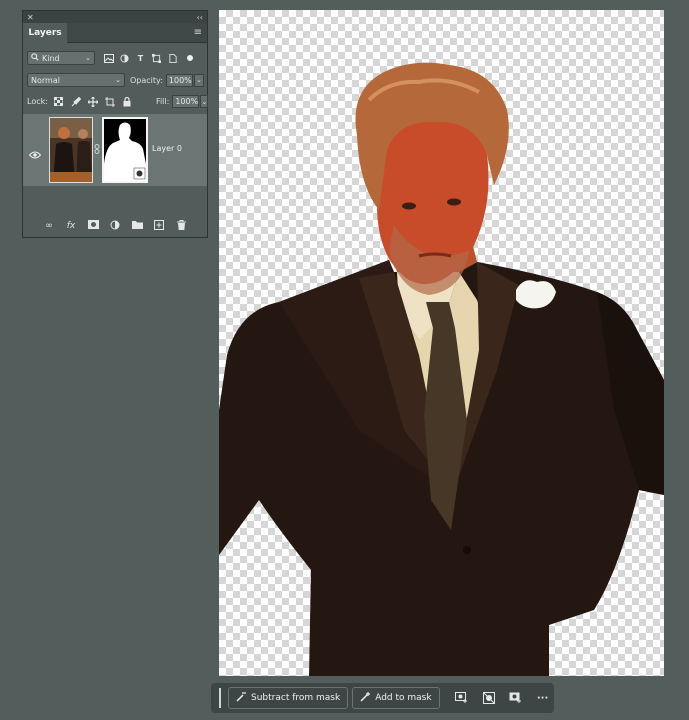 The height and width of the screenshot is (720, 689). Describe the element at coordinates (35, 58) in the screenshot. I see `search-icon` at that location.